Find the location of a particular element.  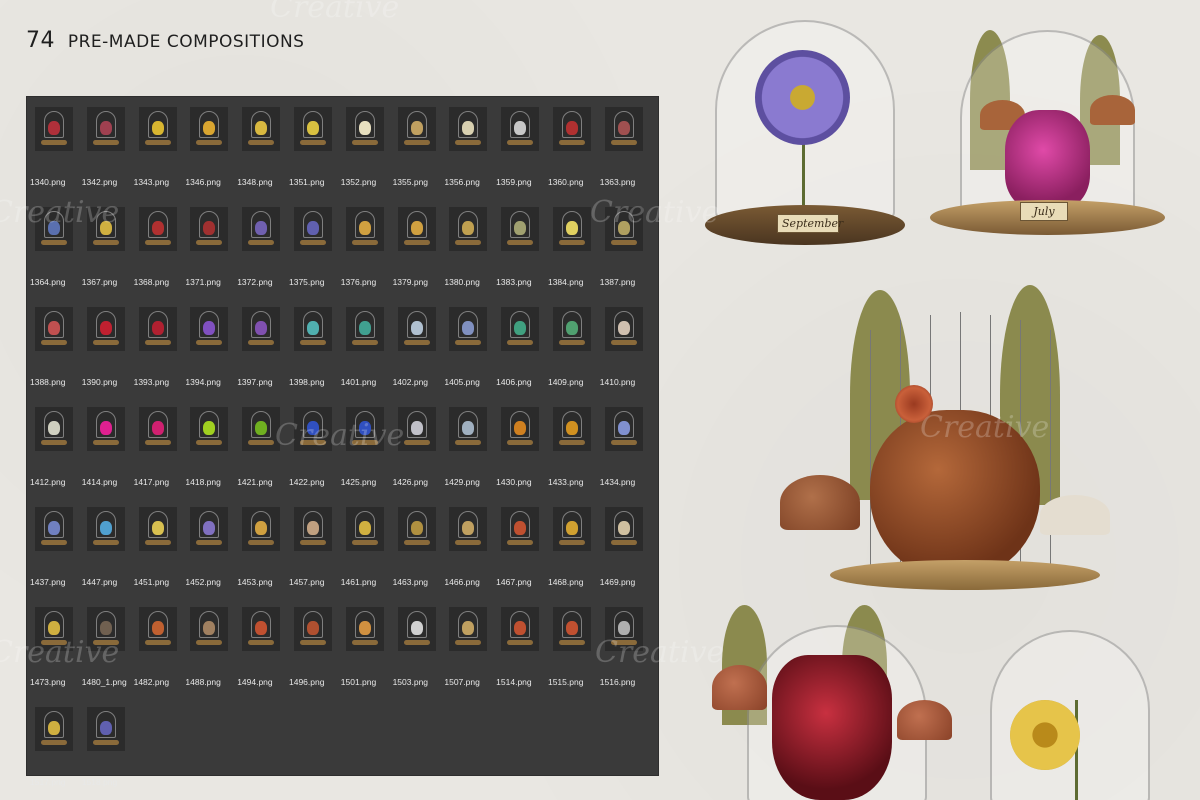

file-thumbnail: 1515.png is located at coordinates (573, 655).